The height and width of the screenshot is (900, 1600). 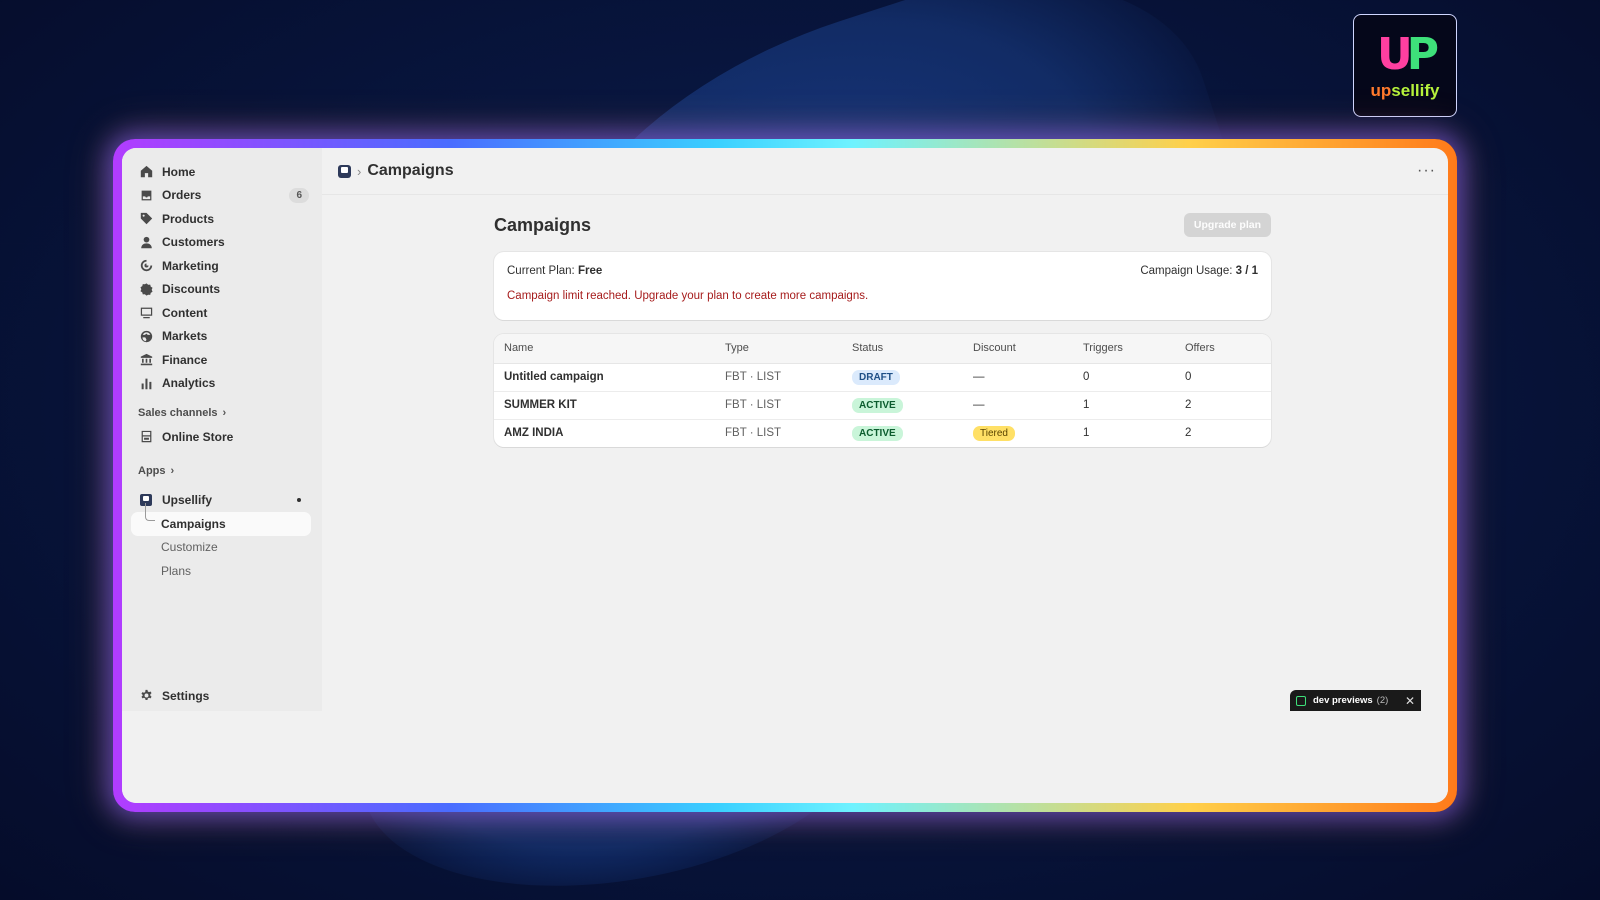 I want to click on dev-previews-bar: dev previews (2) ✕, so click(x=1355, y=700).